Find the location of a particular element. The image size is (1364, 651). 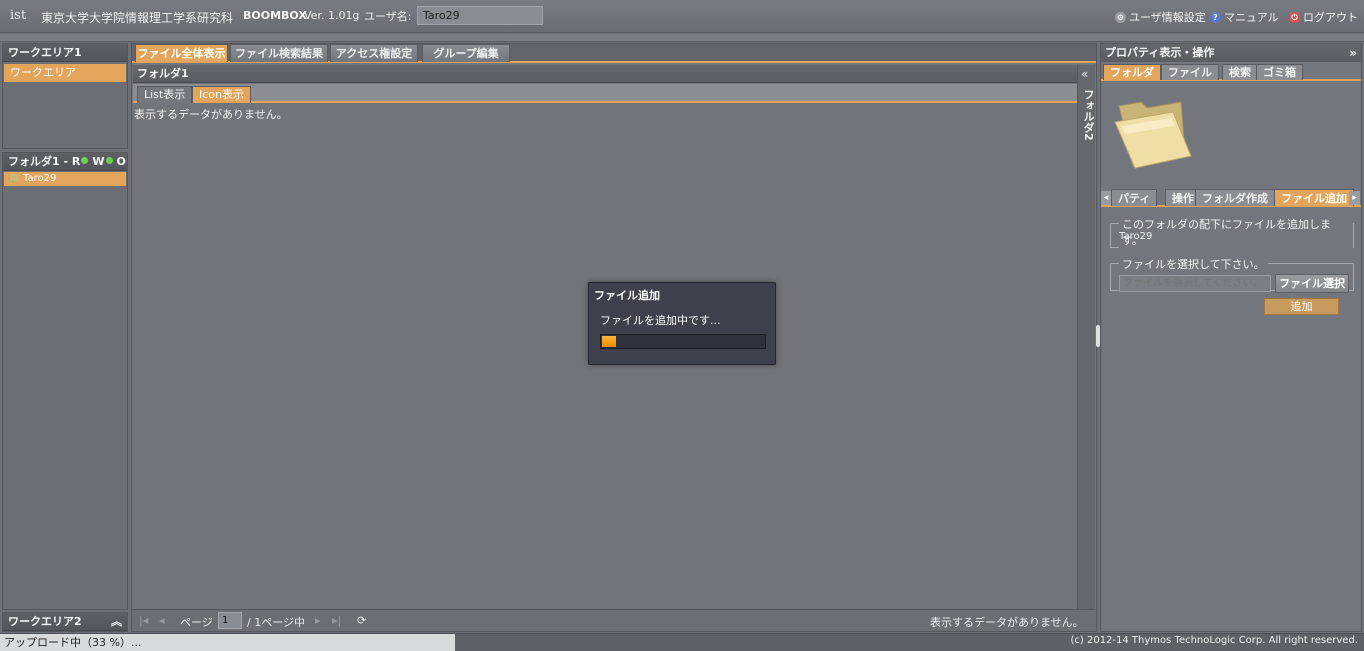

gear-icon: ⚙ is located at coordinates (1120, 17).